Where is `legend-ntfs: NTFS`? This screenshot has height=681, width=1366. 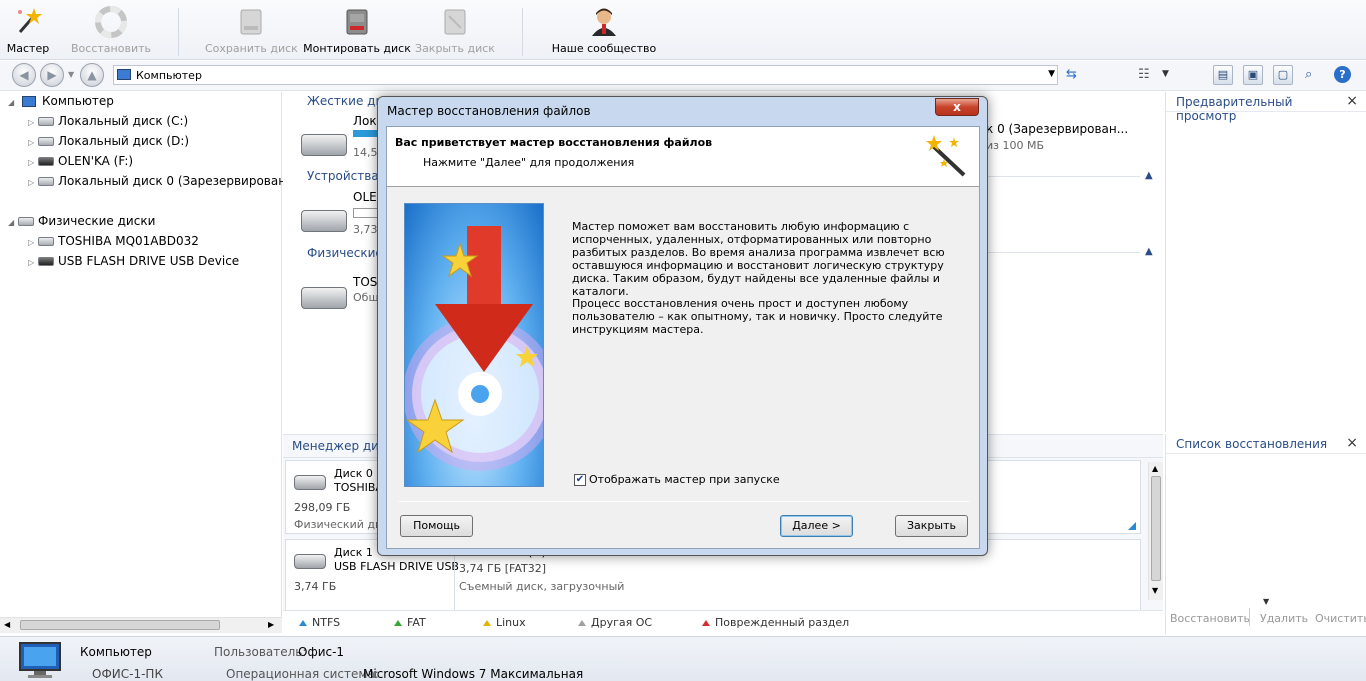
legend-ntfs: NTFS is located at coordinates (319, 622).